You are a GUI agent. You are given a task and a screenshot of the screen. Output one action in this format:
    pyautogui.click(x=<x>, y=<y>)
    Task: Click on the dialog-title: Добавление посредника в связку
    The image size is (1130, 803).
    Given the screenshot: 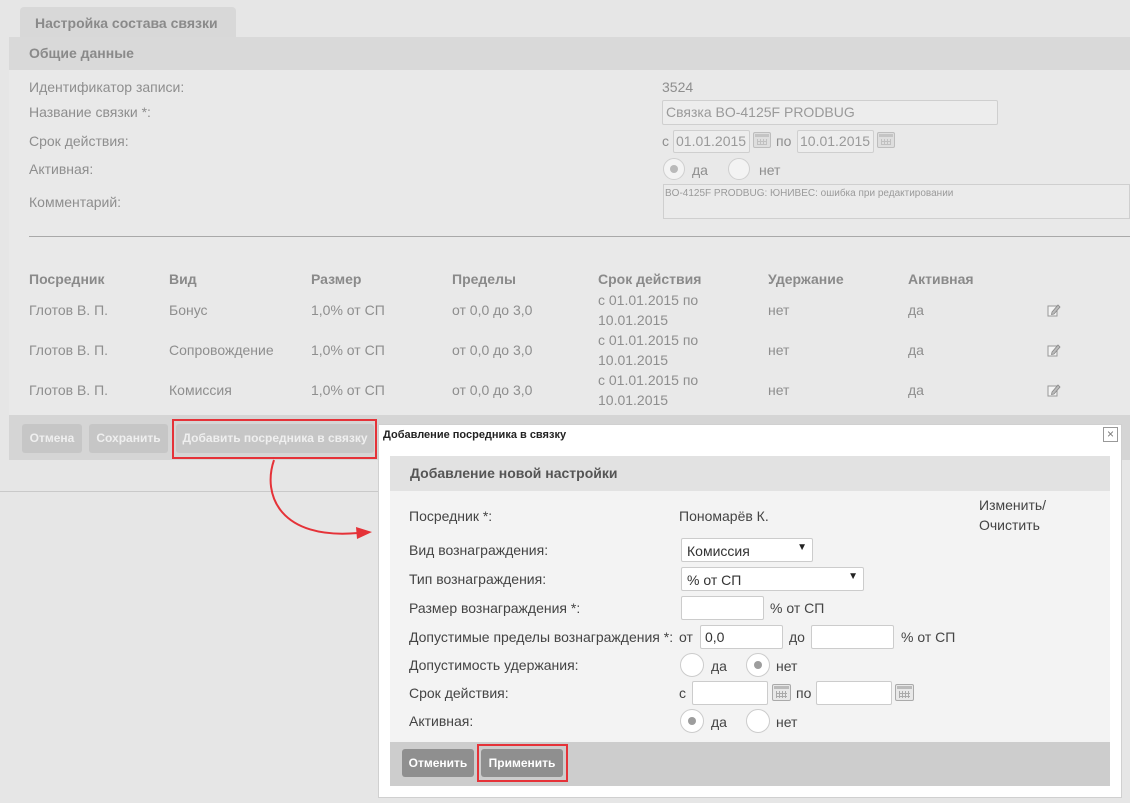 What is the action you would take?
    pyautogui.click(x=750, y=436)
    